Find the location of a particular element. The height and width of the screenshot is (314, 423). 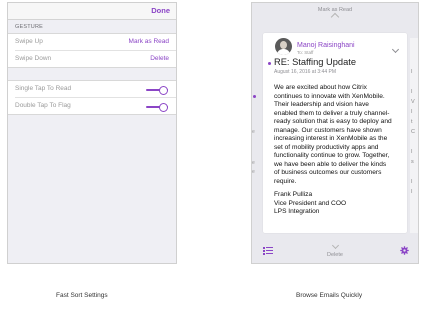

body-line: manage. Our customers have shown is located at coordinates (328, 130).